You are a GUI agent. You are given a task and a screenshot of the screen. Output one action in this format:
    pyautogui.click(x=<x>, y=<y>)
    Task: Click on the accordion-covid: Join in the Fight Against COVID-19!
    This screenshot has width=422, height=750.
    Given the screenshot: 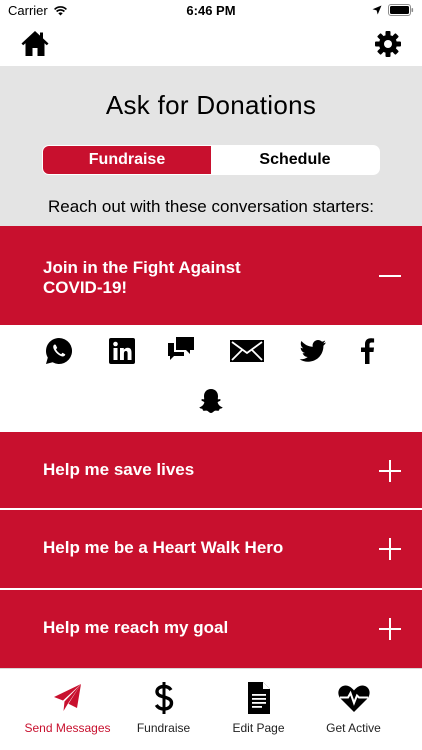 What is the action you would take?
    pyautogui.click(x=211, y=275)
    